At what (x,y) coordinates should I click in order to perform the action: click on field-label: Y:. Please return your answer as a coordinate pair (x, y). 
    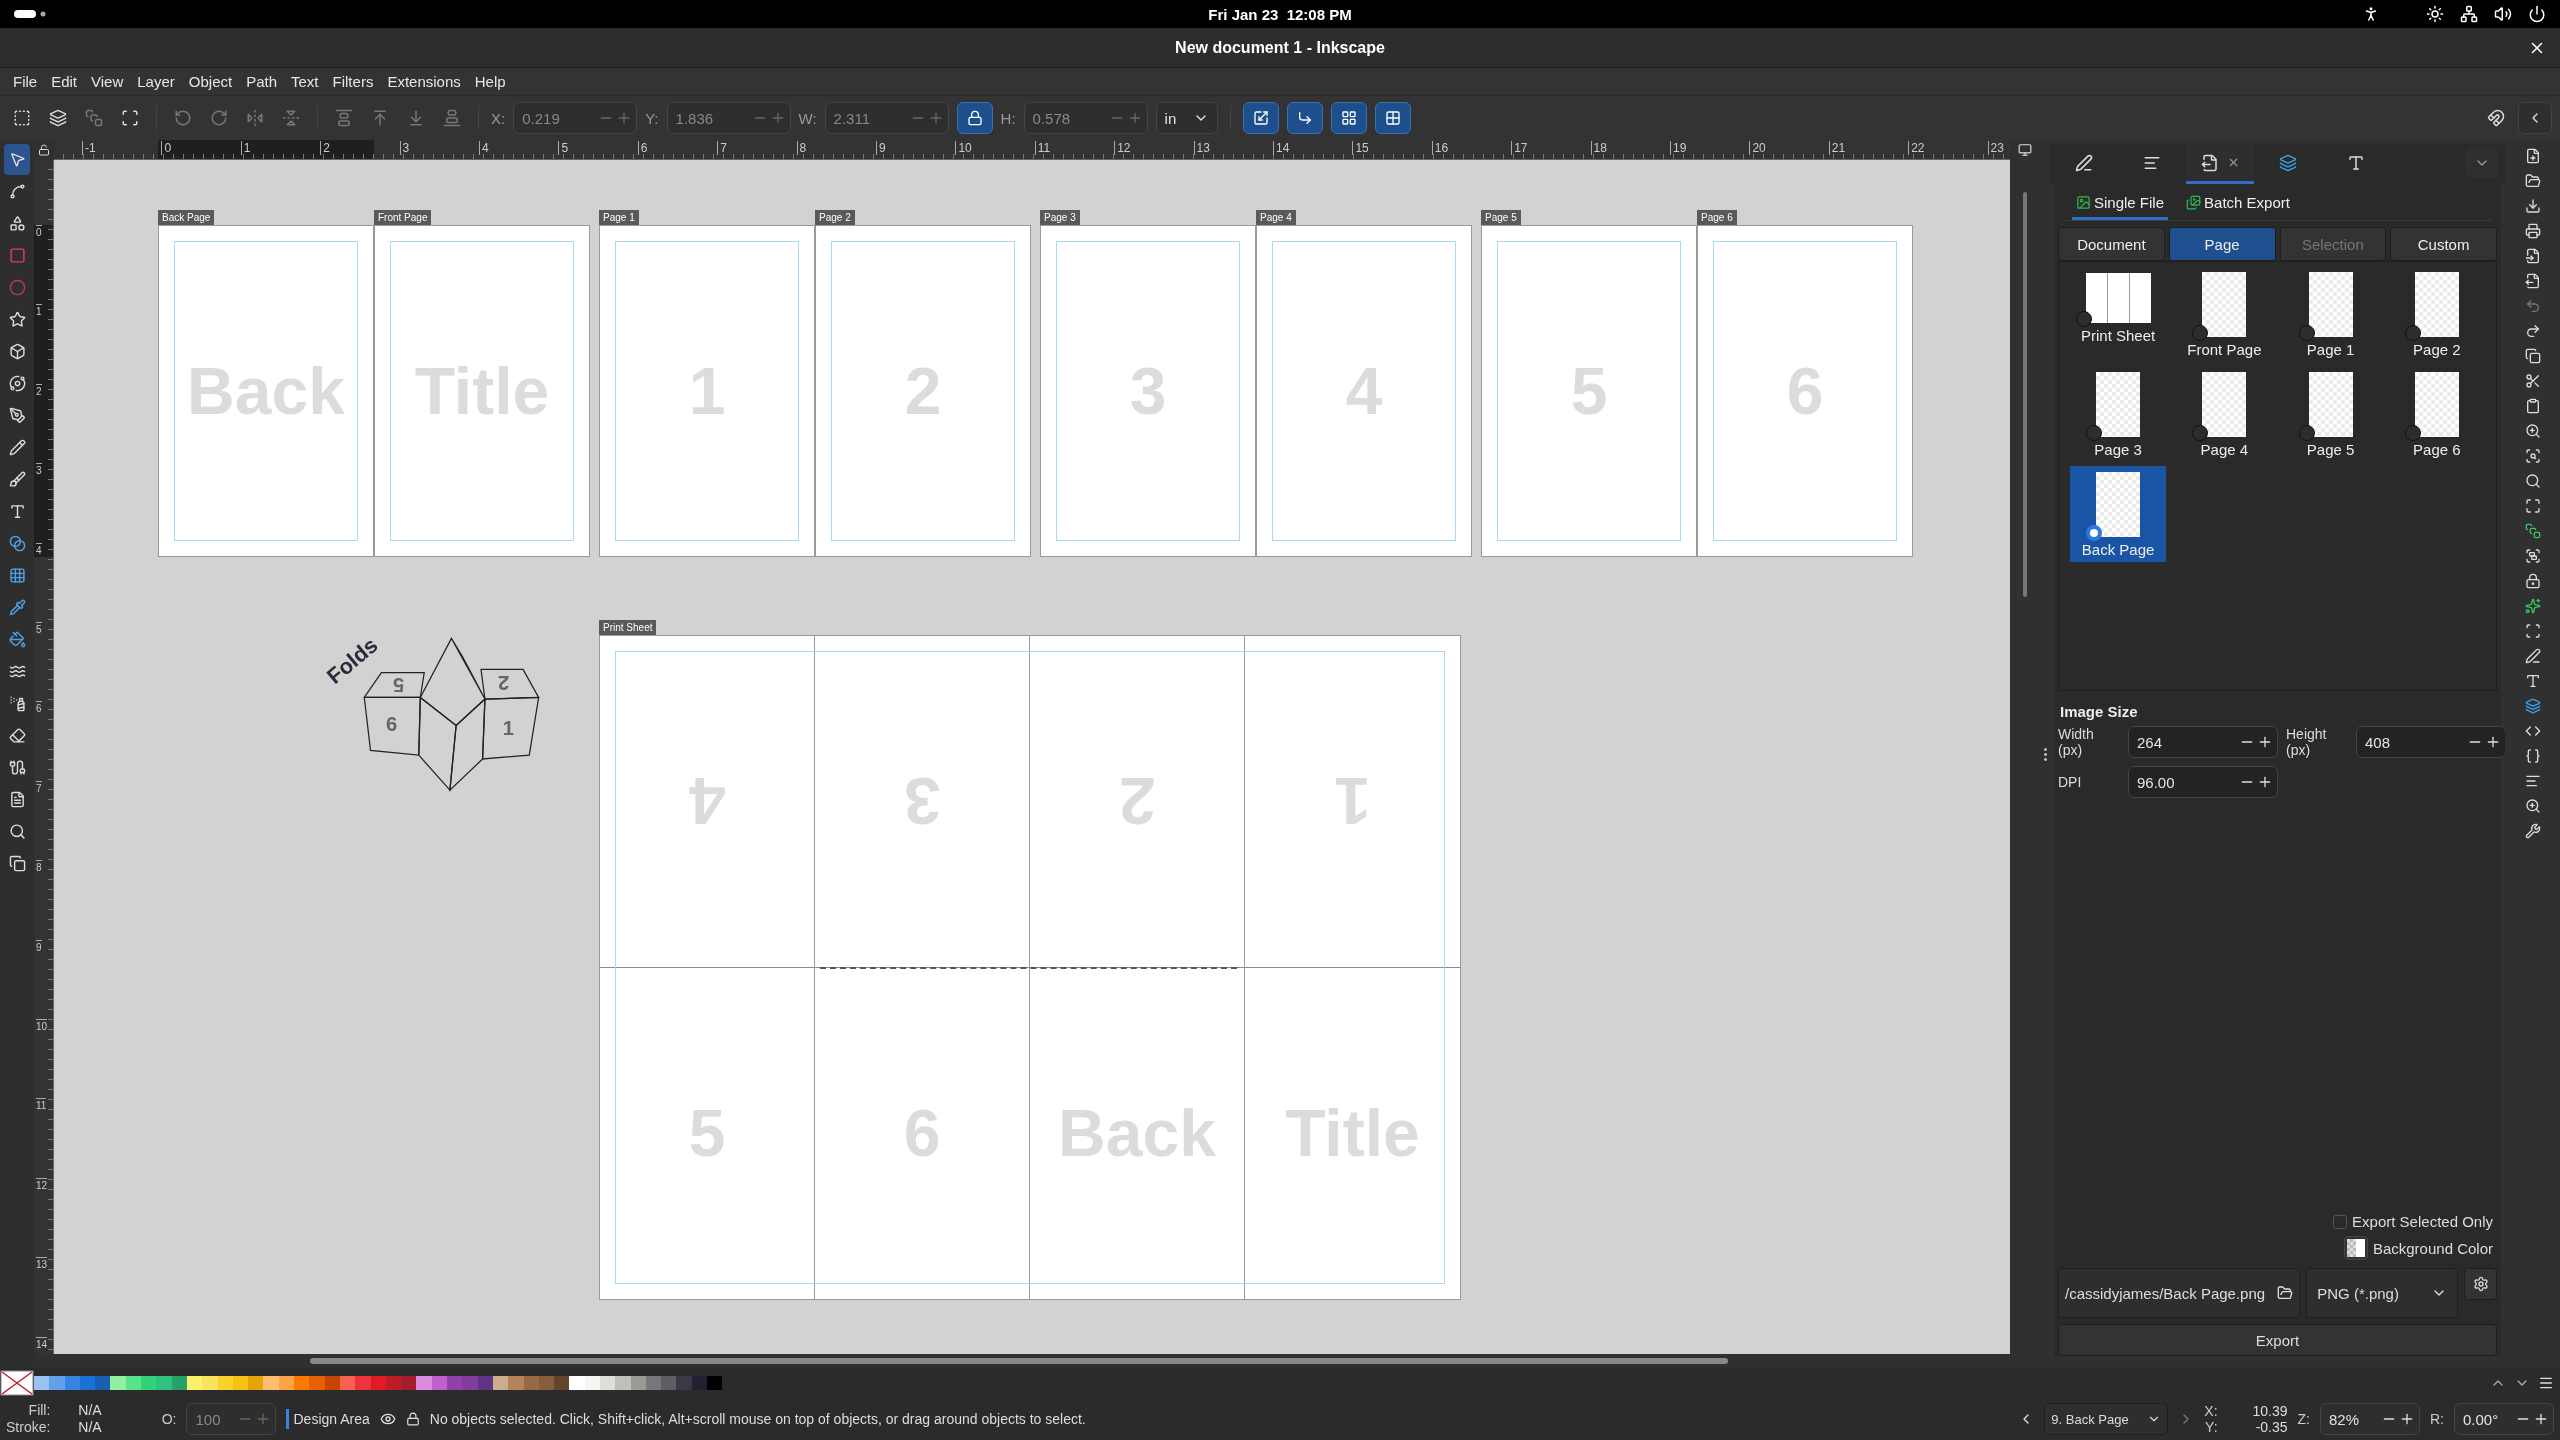
    Looking at the image, I should click on (652, 118).